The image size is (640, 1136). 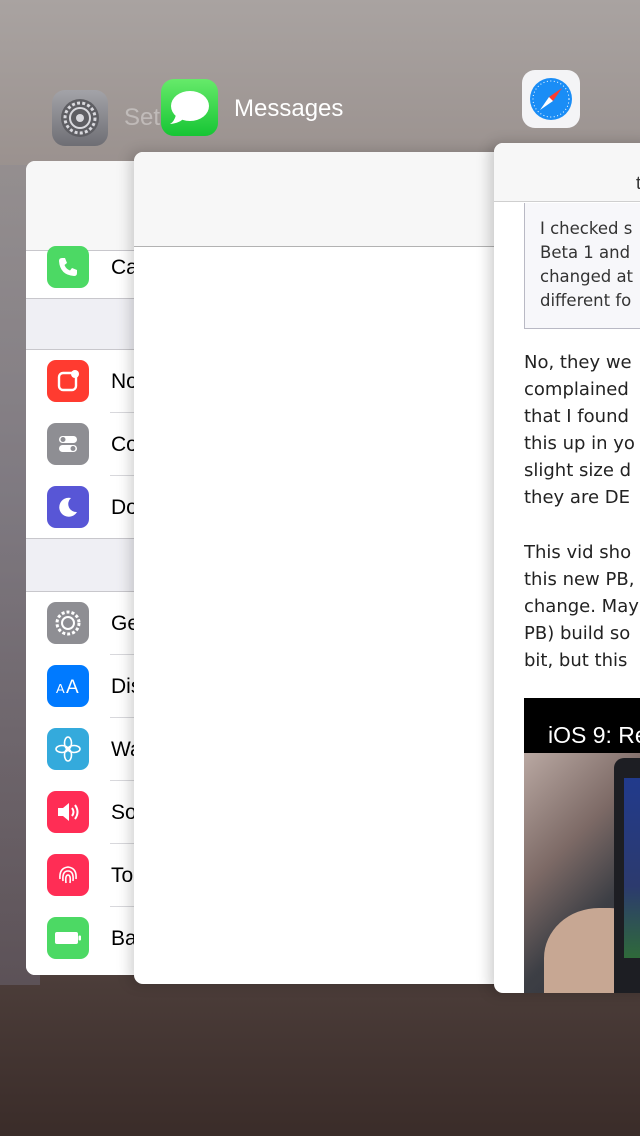 What do you see at coordinates (577, 497) in the screenshot?
I see `paragraph-line: they are DE` at bounding box center [577, 497].